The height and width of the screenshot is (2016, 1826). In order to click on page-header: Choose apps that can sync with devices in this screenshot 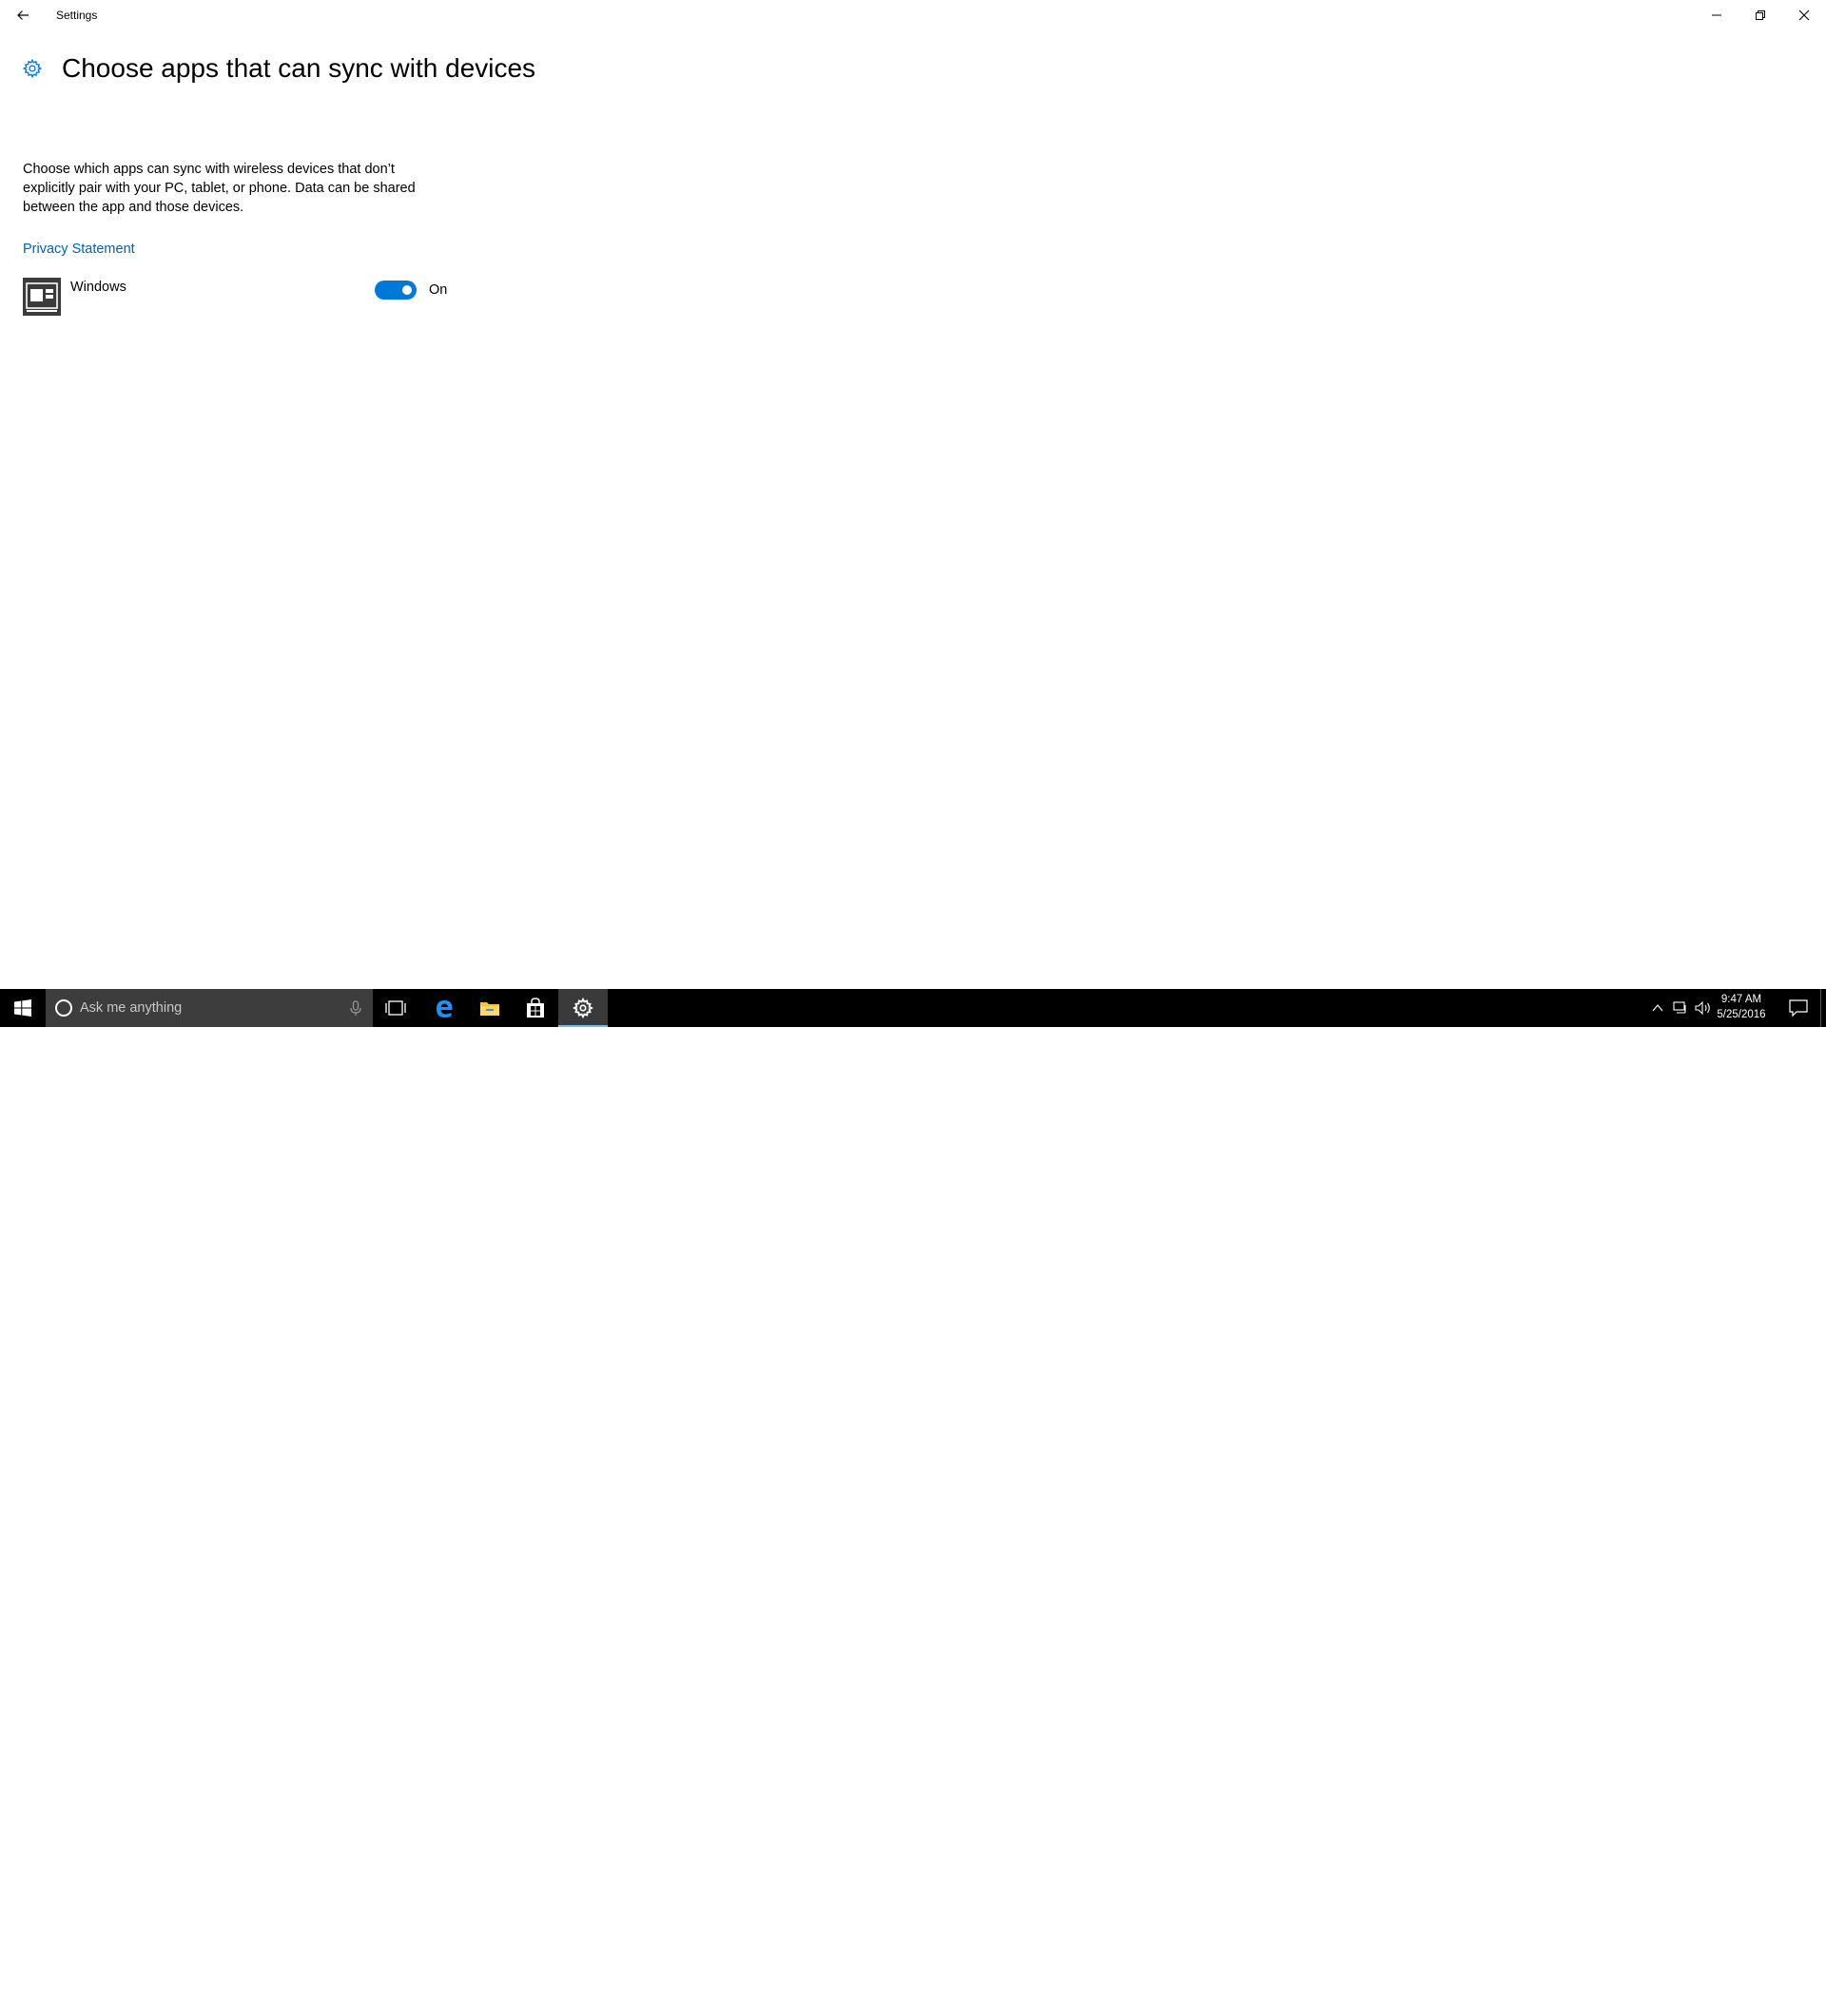, I will do `click(277, 68)`.